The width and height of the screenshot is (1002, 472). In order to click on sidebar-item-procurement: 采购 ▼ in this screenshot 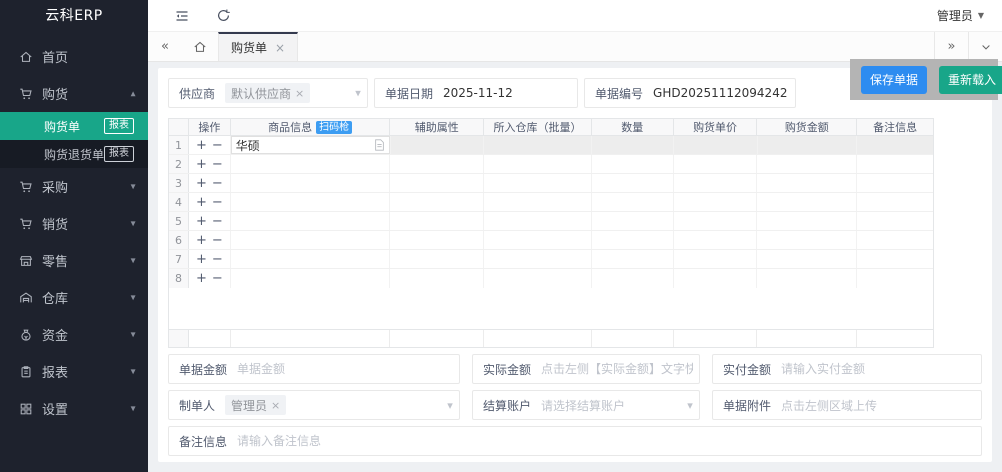, I will do `click(74, 186)`.